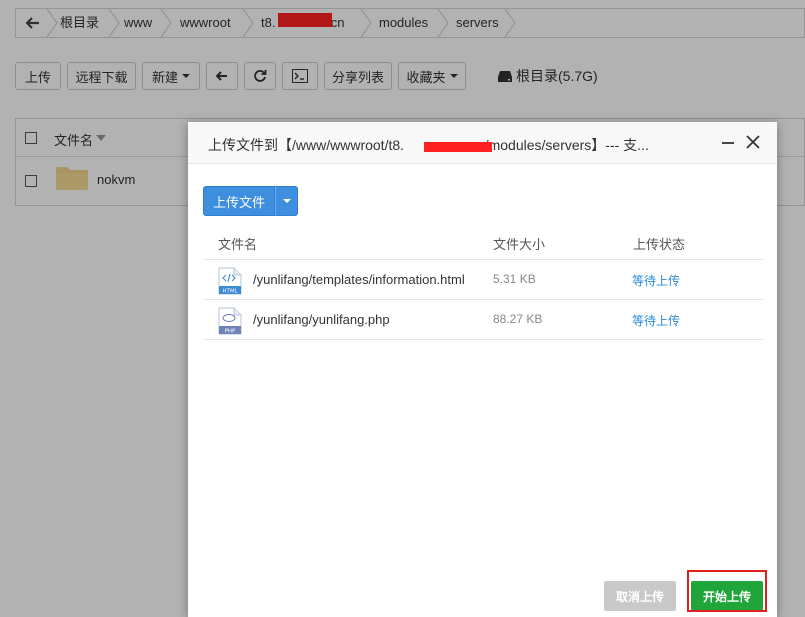  I want to click on chevron-down-icon, so click(286, 201).